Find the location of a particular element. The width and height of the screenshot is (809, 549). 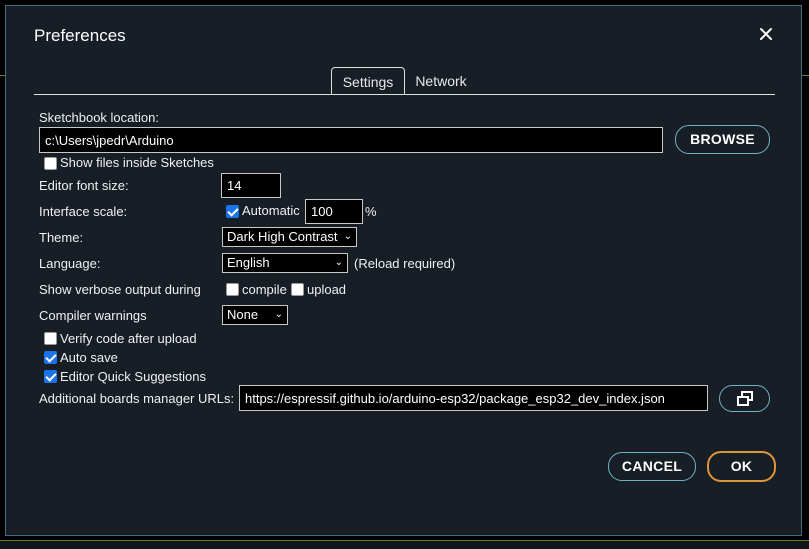

interface-scale-label: Interface scale: is located at coordinates (83, 211).